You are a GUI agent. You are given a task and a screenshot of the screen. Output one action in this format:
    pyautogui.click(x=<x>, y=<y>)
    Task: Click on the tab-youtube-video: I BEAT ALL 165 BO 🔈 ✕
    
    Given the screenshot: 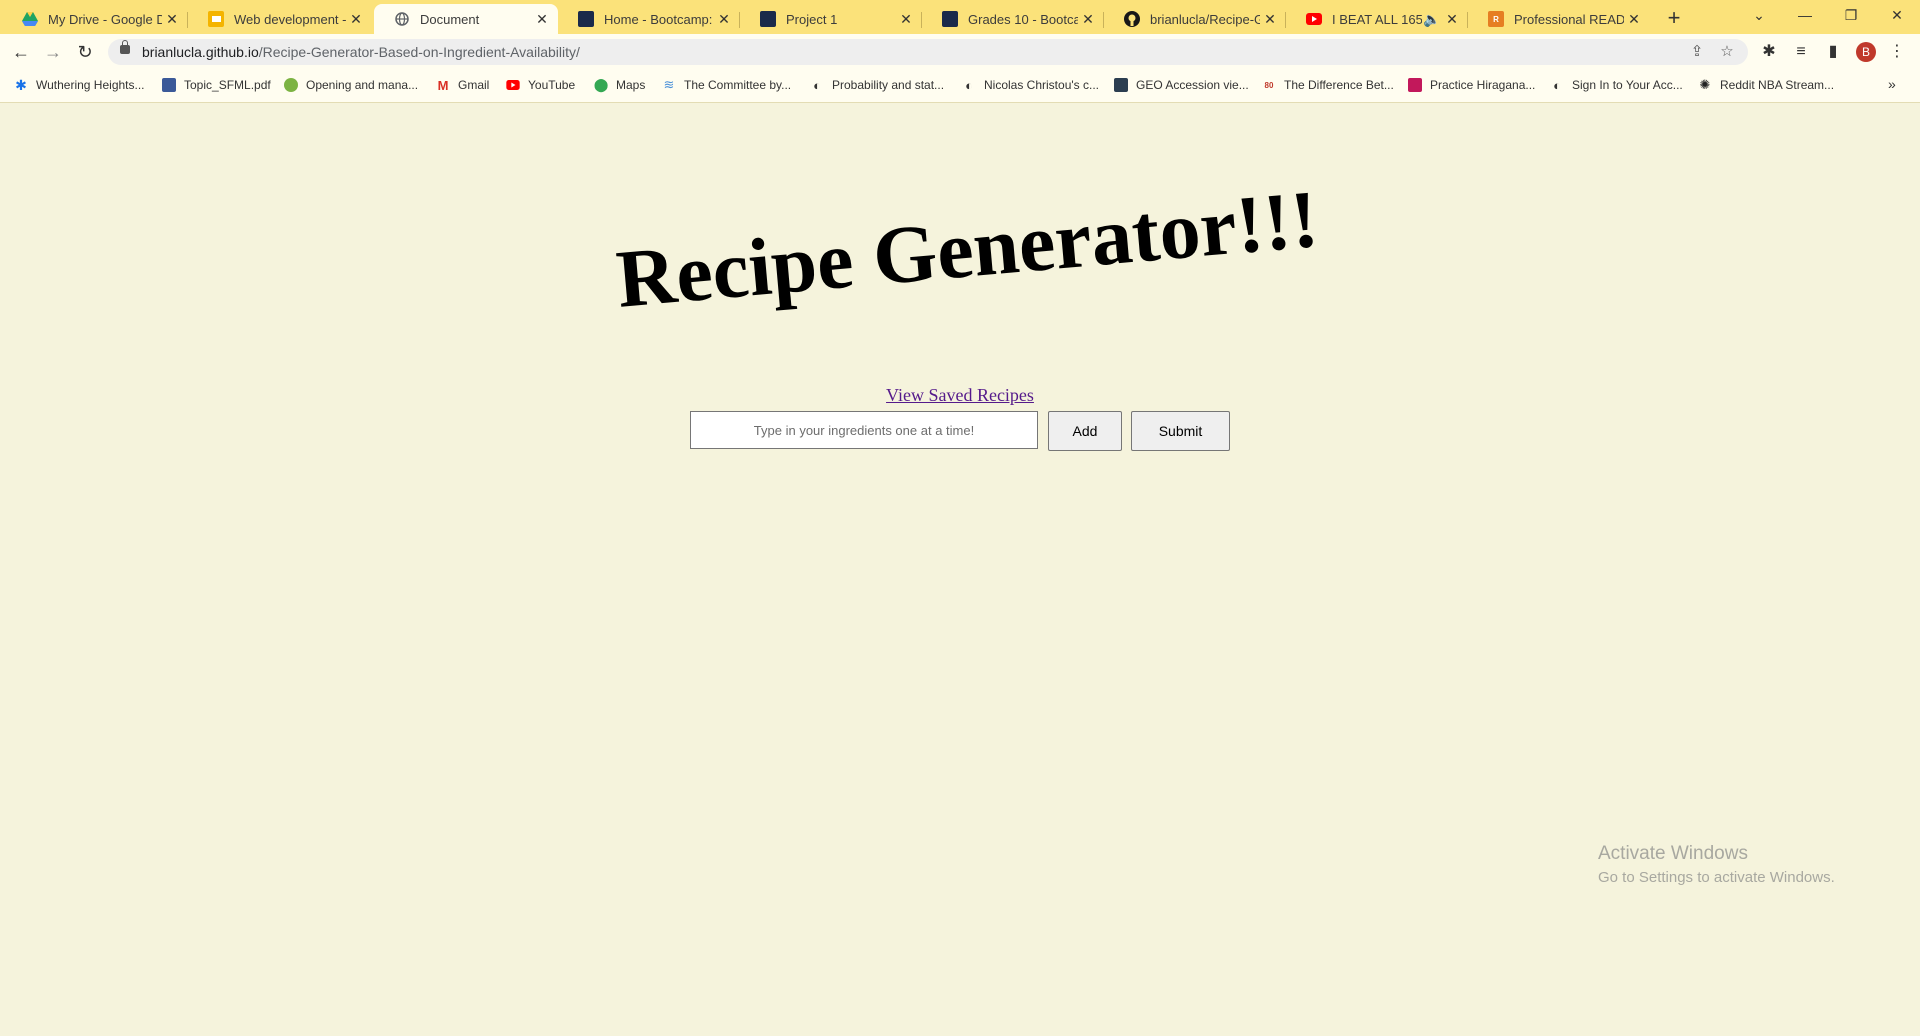 What is the action you would take?
    pyautogui.click(x=1377, y=19)
    